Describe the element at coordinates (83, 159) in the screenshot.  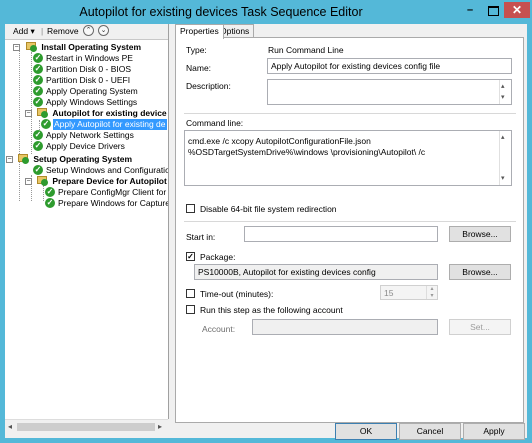
I see `tree-group-label: Setup Operating System` at that location.